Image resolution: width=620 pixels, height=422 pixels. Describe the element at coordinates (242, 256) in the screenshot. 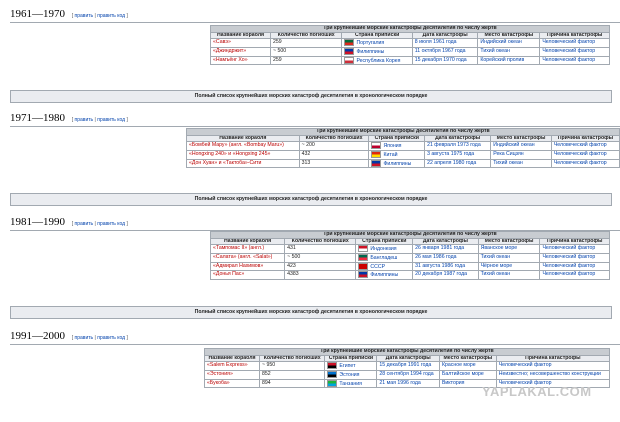

I see `name-link: «Салата» (англ. «Salat»)` at that location.